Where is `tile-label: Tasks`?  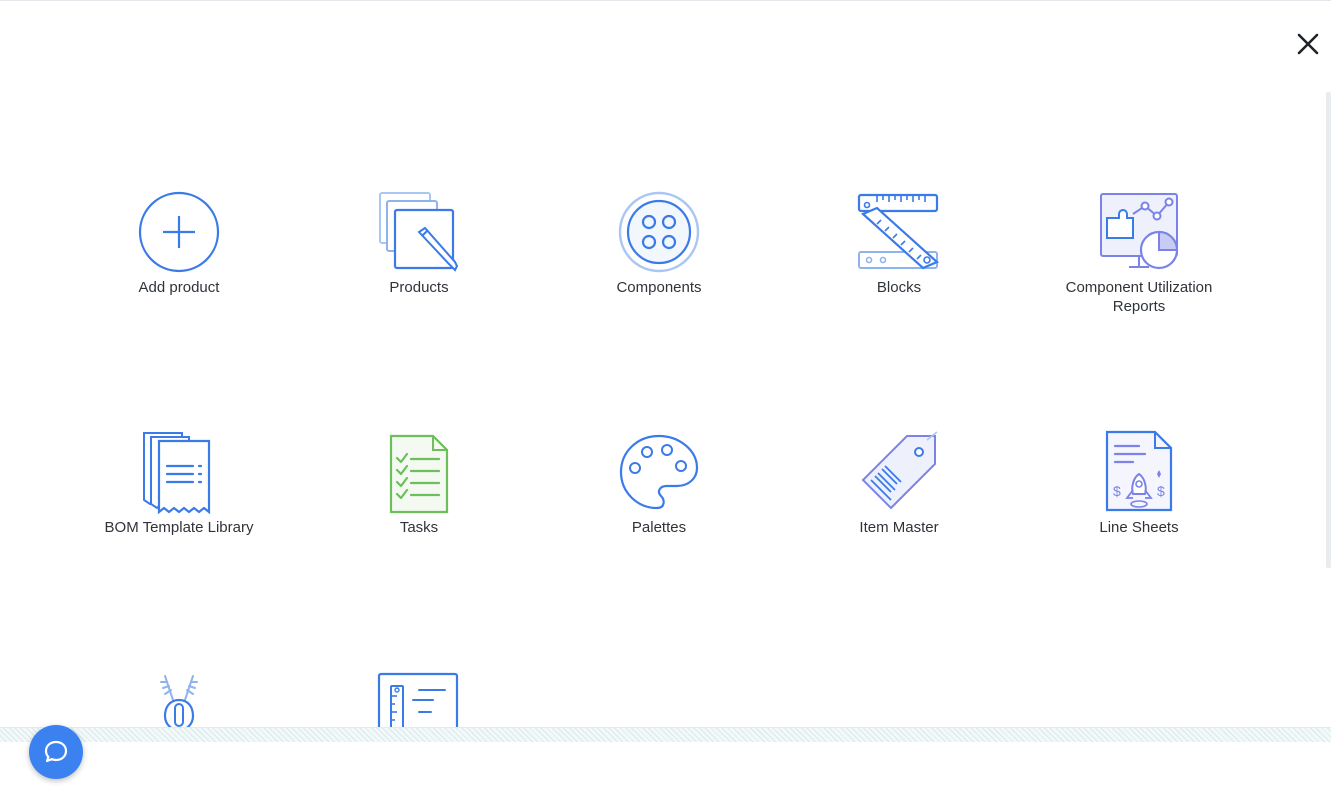
tile-label: Tasks is located at coordinates (419, 527).